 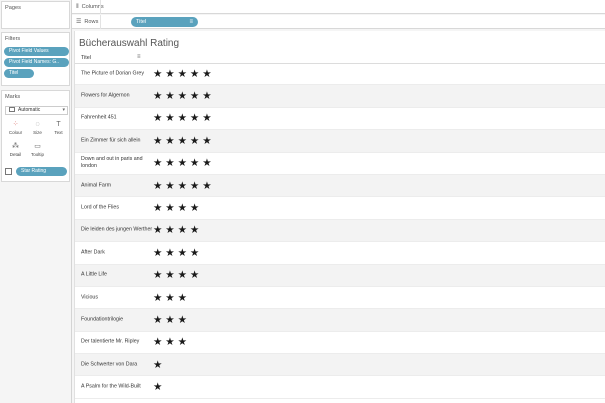 What do you see at coordinates (41, 171) in the screenshot?
I see `star-rating-pill: Star Rating` at bounding box center [41, 171].